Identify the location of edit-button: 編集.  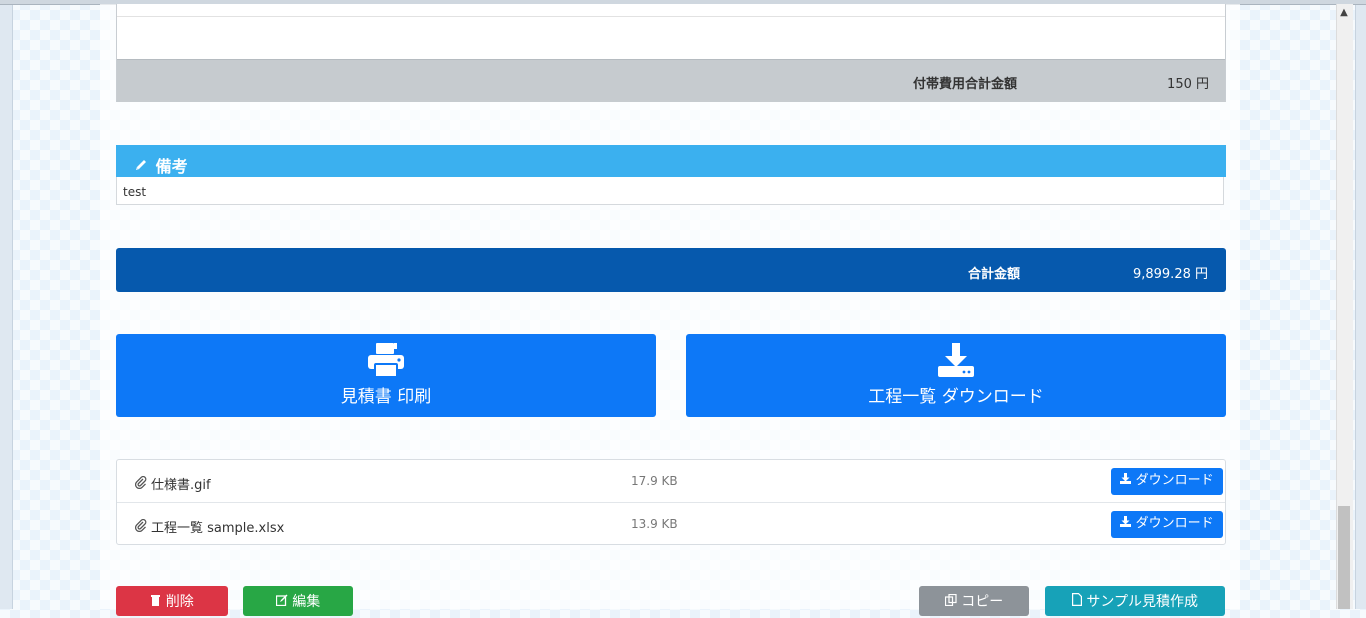
(298, 601).